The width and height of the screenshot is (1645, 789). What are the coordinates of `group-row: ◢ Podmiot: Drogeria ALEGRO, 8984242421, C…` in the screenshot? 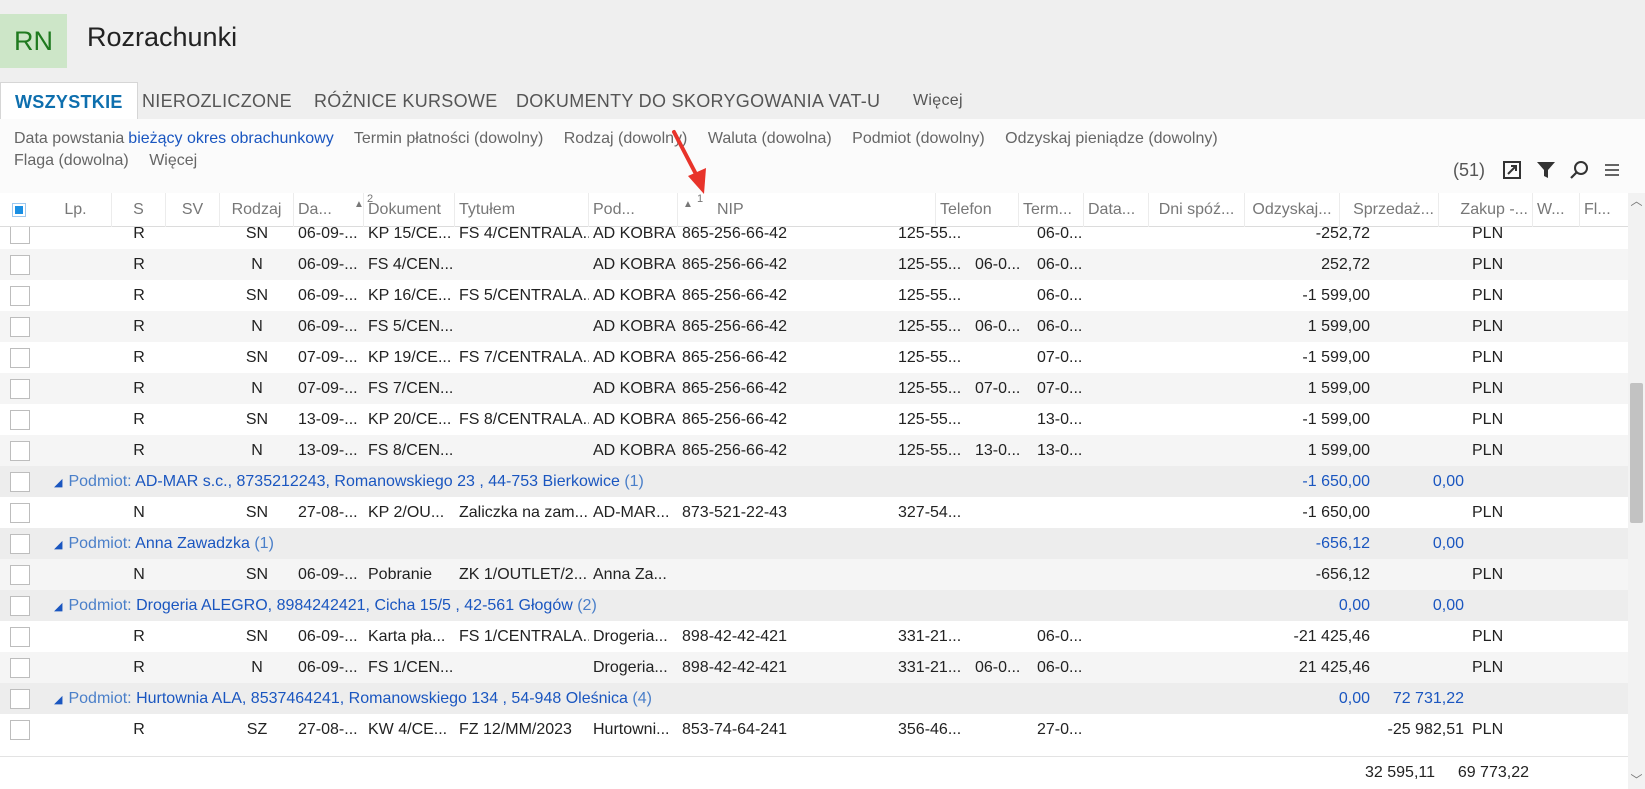 It's located at (814, 606).